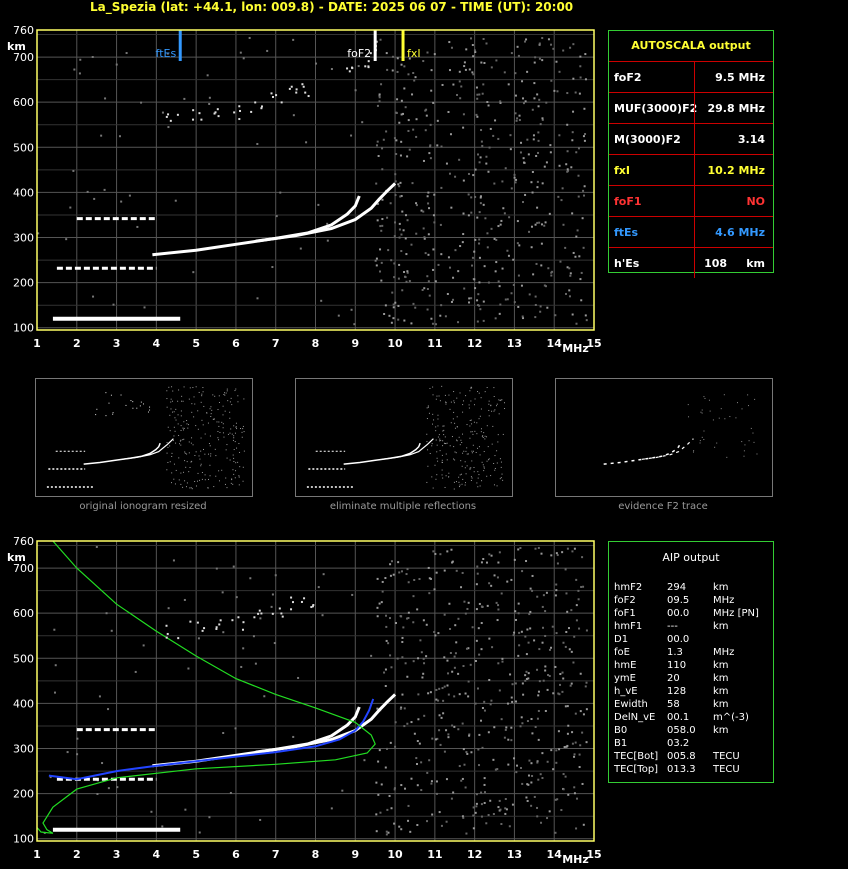  I want to click on aip-unit: m^(-3), so click(731, 717).